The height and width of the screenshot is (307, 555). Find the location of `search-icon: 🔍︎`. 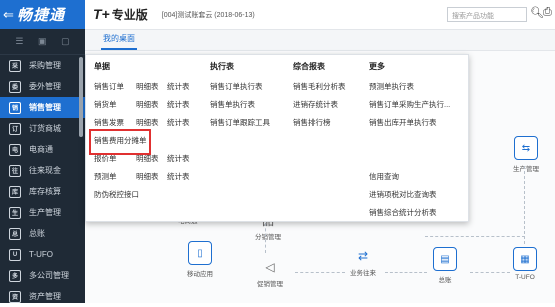

search-icon: 🔍︎ is located at coordinates (537, 12).